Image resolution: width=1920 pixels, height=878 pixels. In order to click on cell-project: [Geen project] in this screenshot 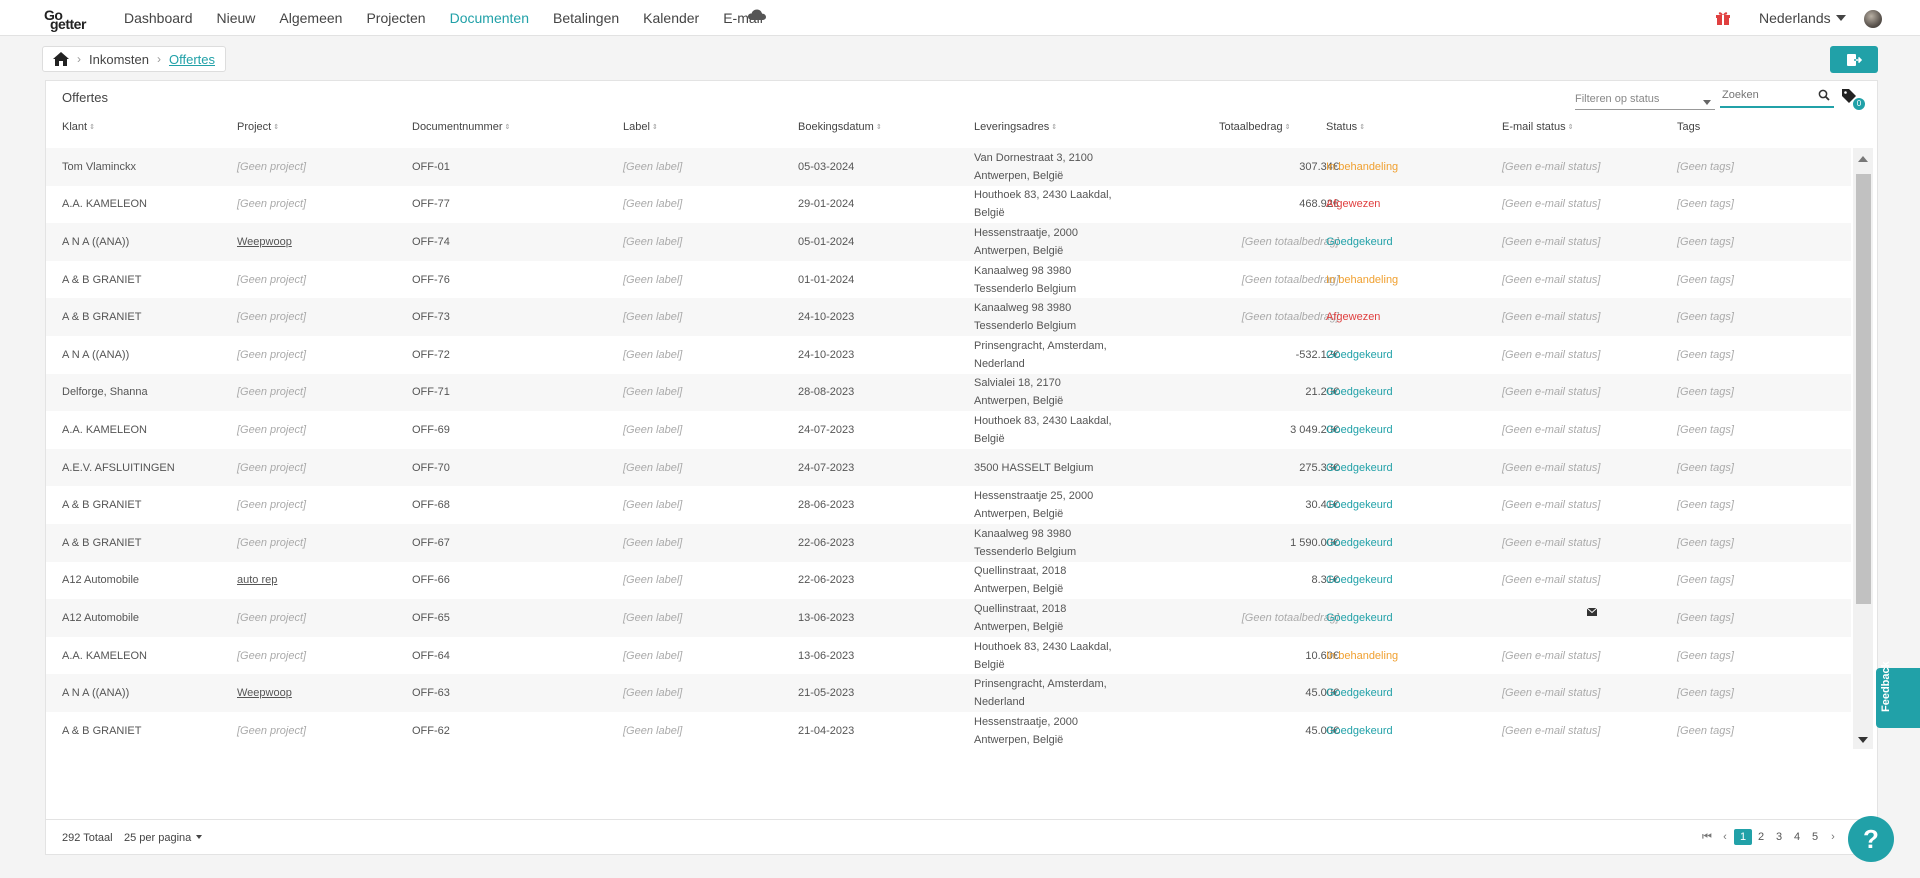, I will do `click(271, 430)`.